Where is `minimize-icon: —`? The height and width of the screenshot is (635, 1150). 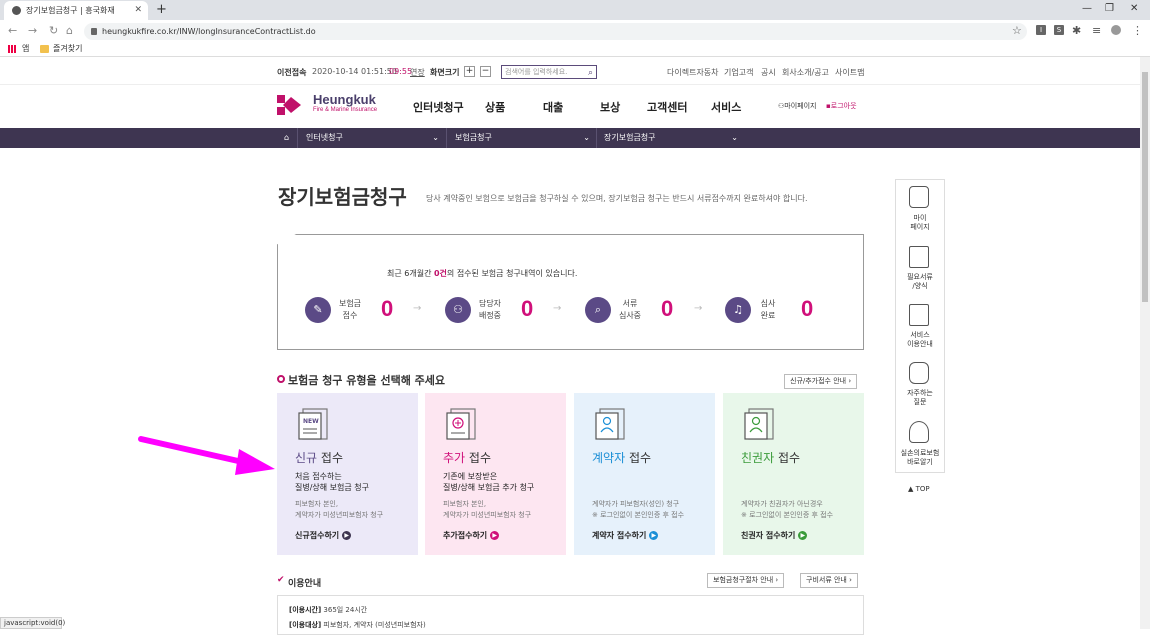
minimize-icon: — is located at coordinates (1087, 9).